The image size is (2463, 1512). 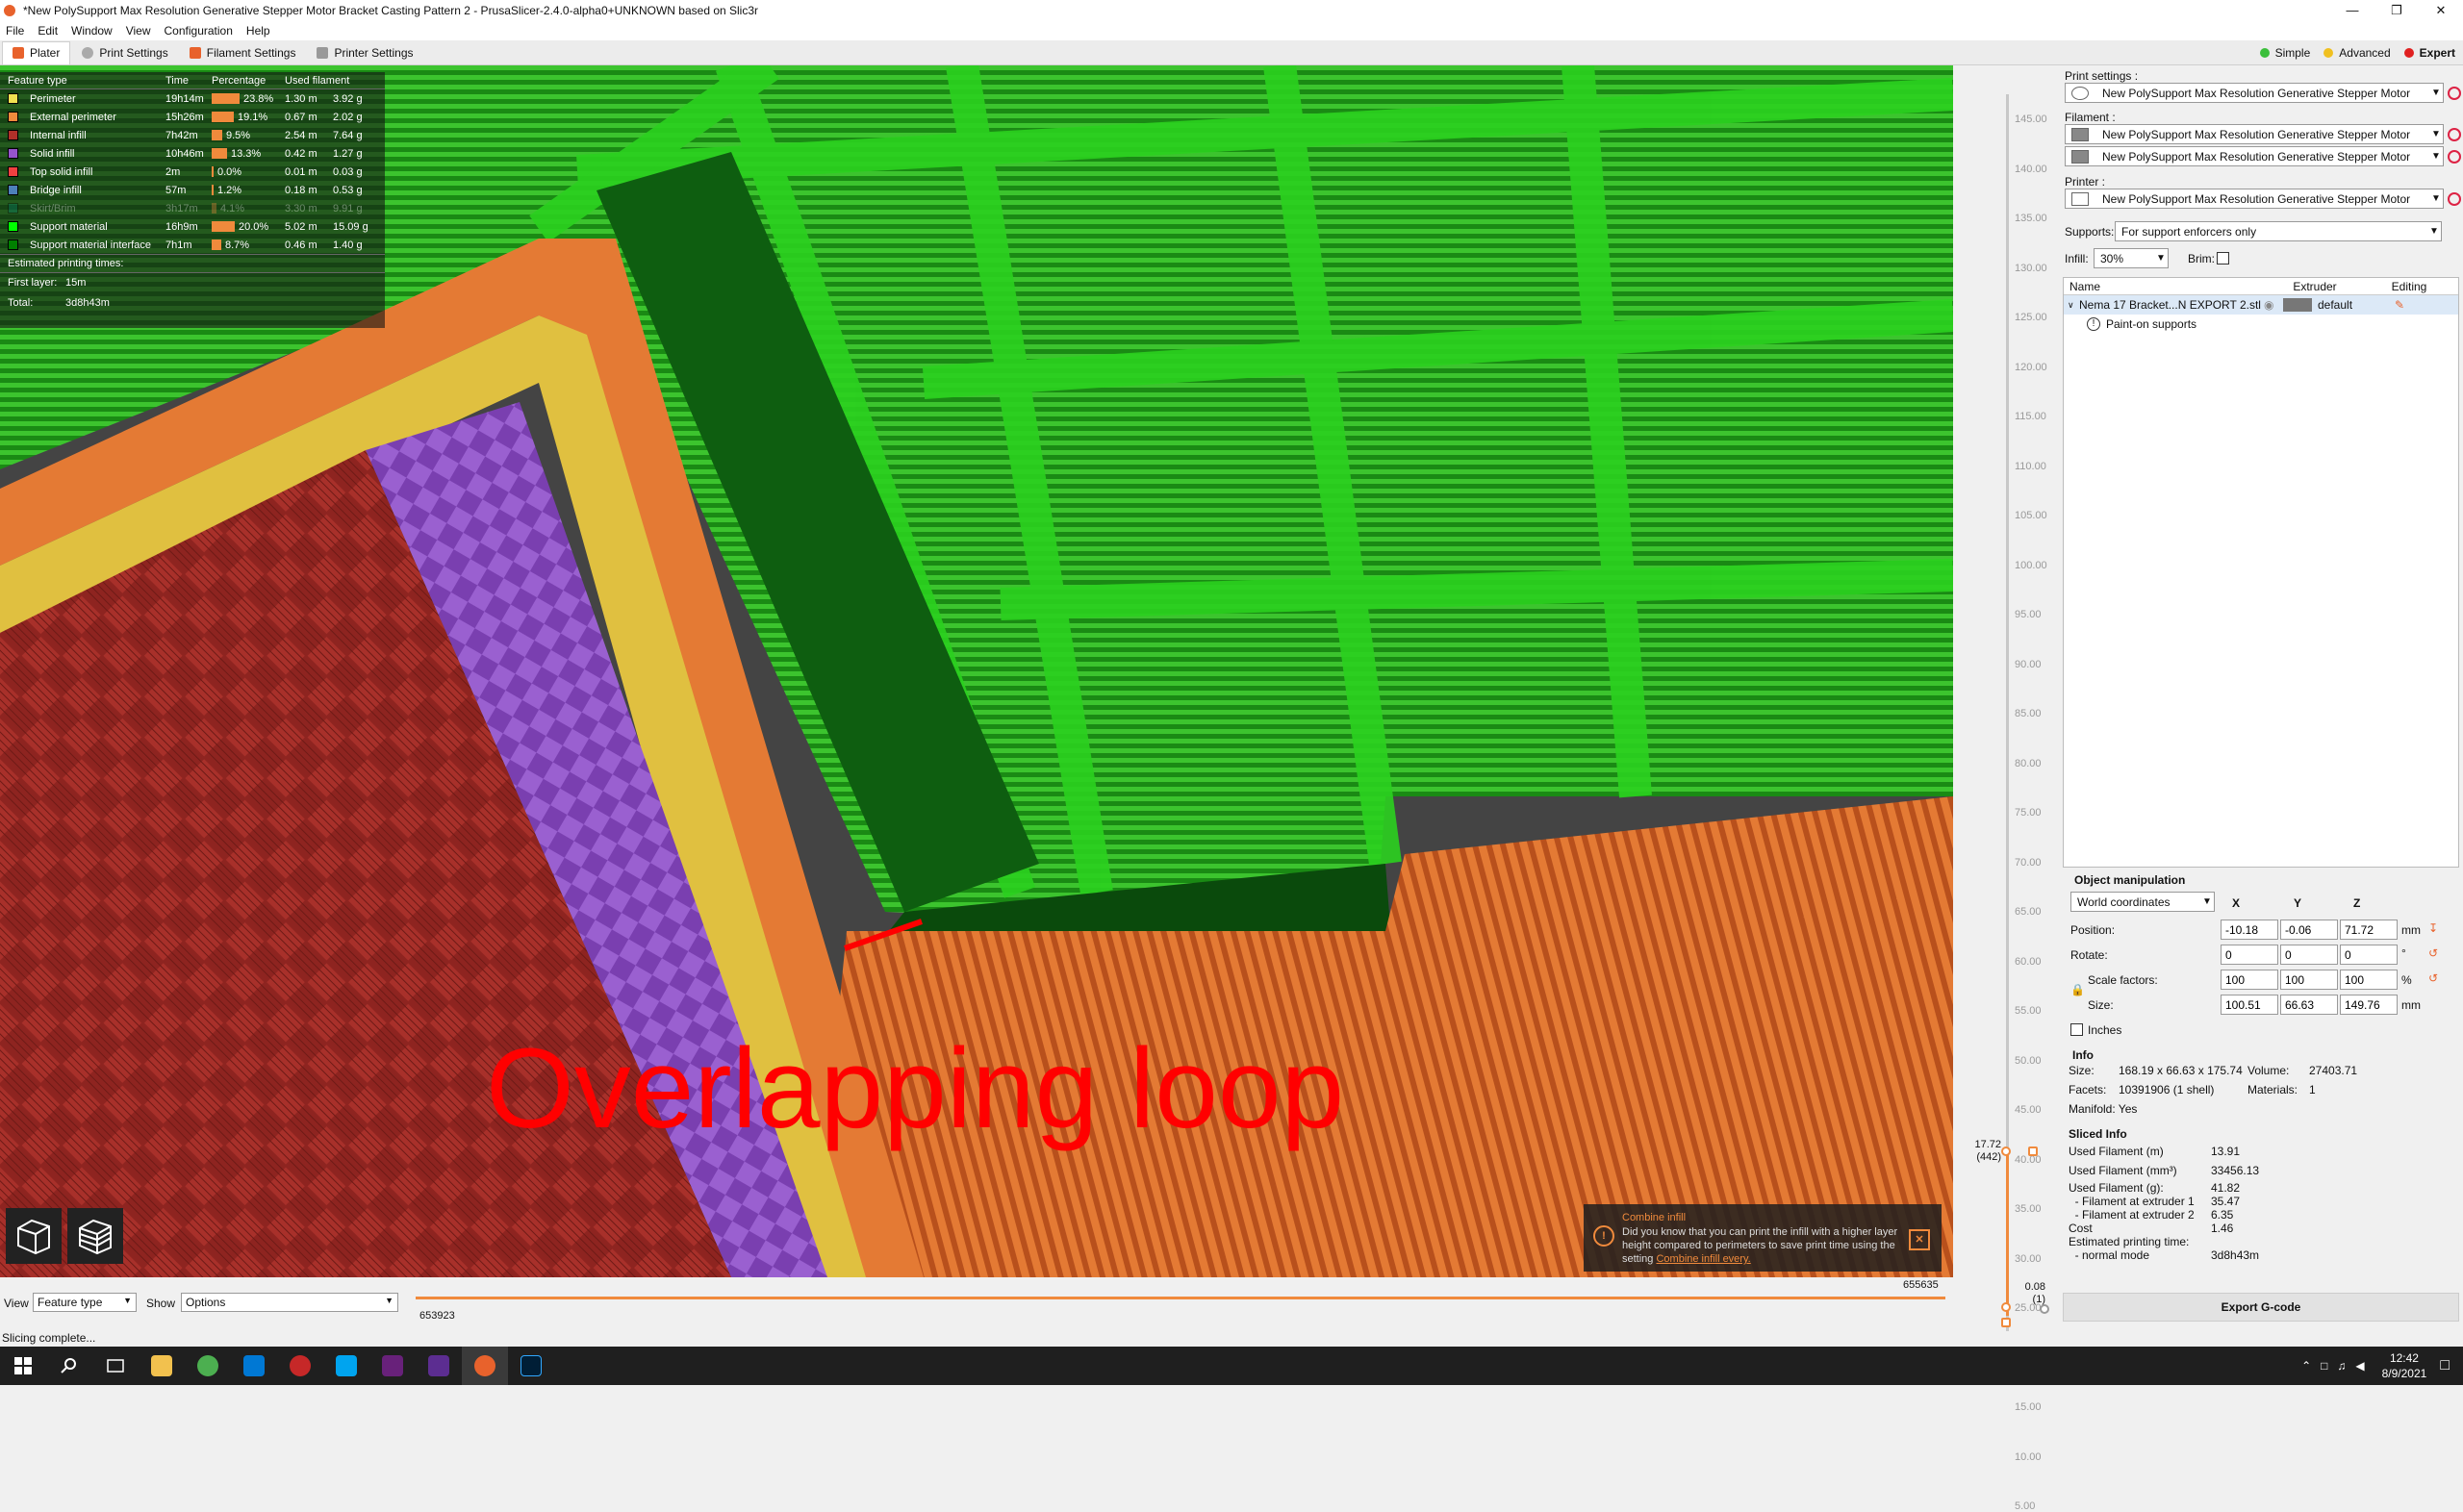 I want to click on supports-combo: For support enforcers only ▼, so click(x=2279, y=231).